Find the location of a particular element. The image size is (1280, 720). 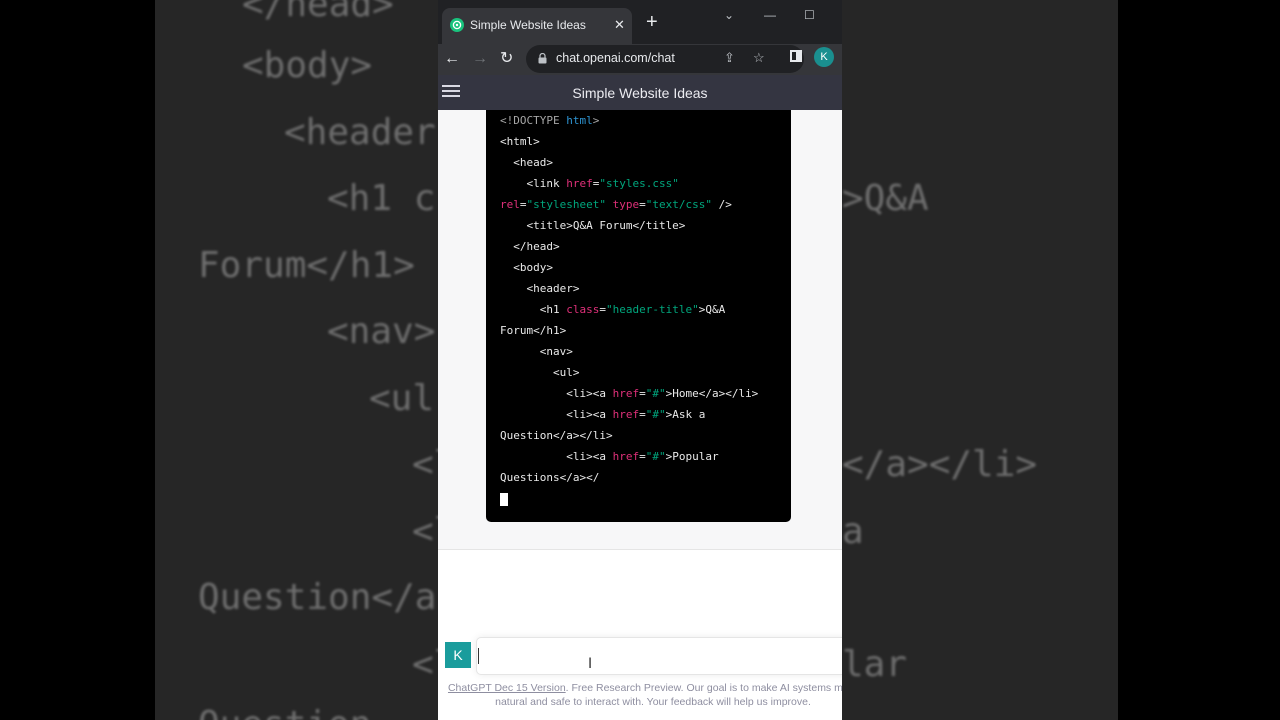

code-line: <title>Q&A Forum</title> is located at coordinates (593, 225).